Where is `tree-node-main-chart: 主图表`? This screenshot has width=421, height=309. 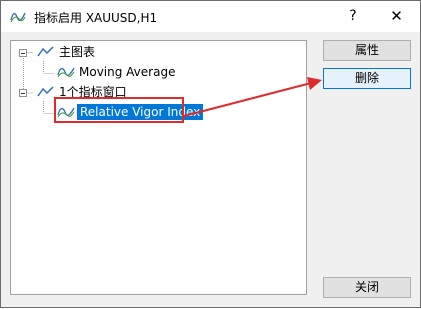 tree-node-main-chart: 主图表 is located at coordinates (79, 53).